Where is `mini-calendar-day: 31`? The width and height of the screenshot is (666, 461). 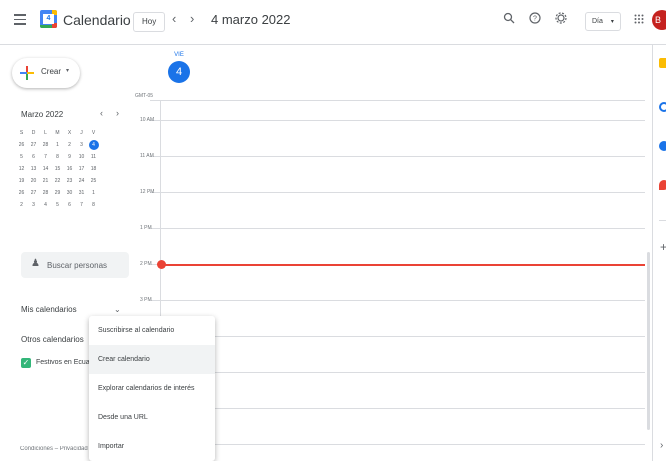
mini-calendar-day: 31 is located at coordinates (82, 193).